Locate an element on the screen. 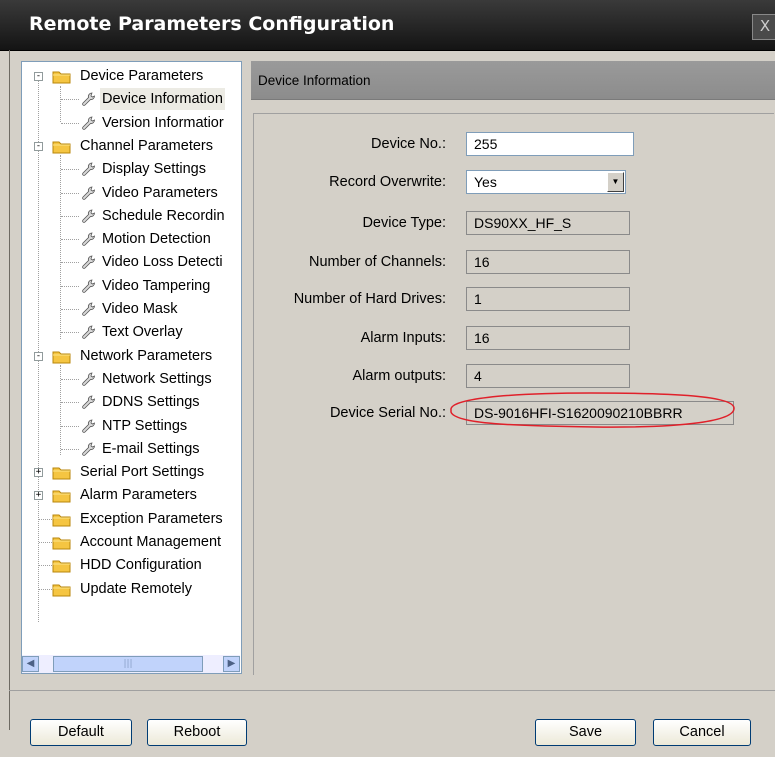 The width and height of the screenshot is (775, 757). tree-item: Device Information is located at coordinates (131, 99).